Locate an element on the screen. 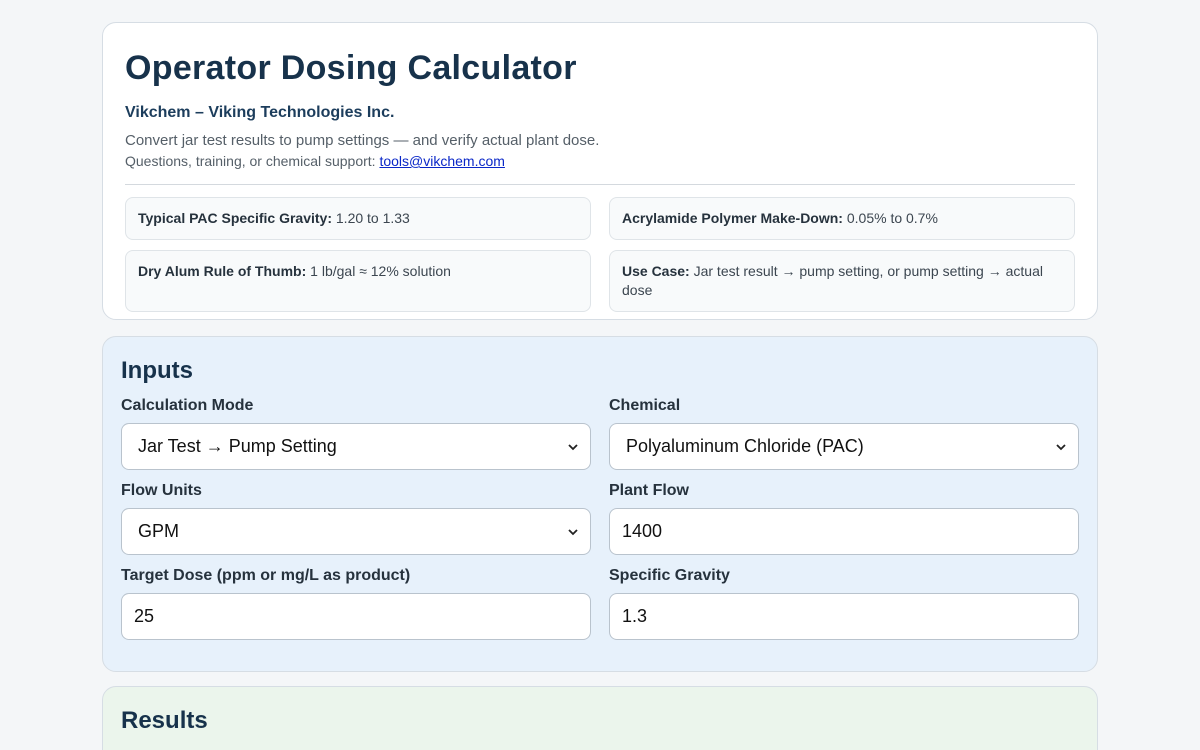  calc-mode-select: Jar Test → Pump Setting is located at coordinates (356, 446).